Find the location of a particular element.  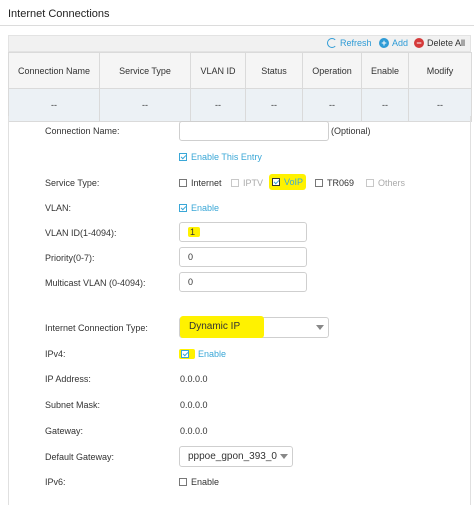

minus-icon: − is located at coordinates (419, 43).